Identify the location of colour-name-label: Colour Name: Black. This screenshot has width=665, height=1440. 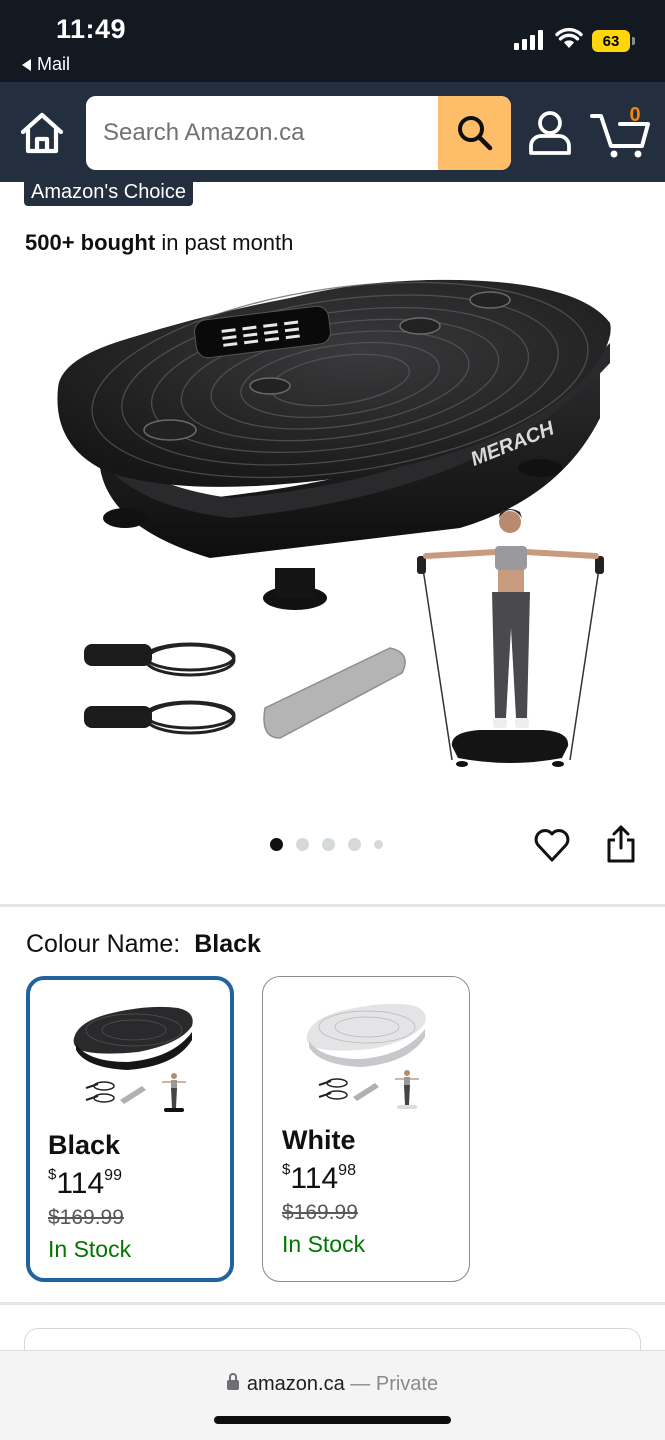
(143, 944).